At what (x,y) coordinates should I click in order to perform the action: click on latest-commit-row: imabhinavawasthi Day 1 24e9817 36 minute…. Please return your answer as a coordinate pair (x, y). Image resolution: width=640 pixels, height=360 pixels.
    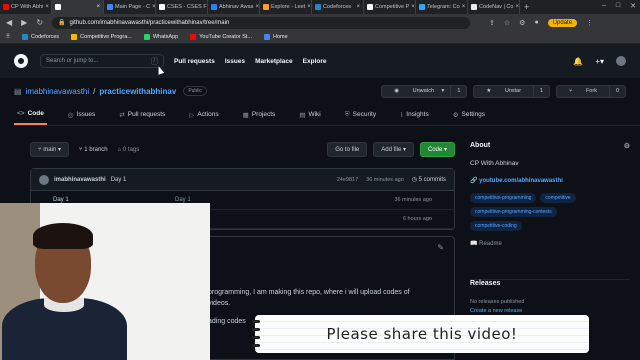
    Looking at the image, I should click on (242, 180).